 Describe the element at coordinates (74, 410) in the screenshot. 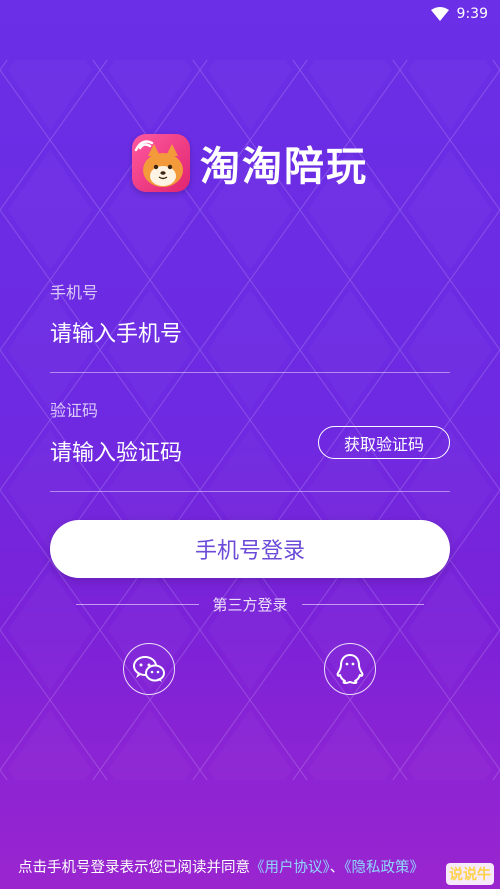

I see `code-label: 验证码` at that location.